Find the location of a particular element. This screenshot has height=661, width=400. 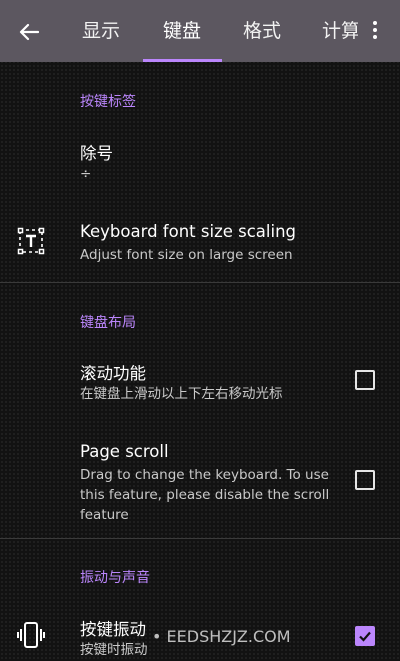

active-tab-indicator is located at coordinates (182, 60).